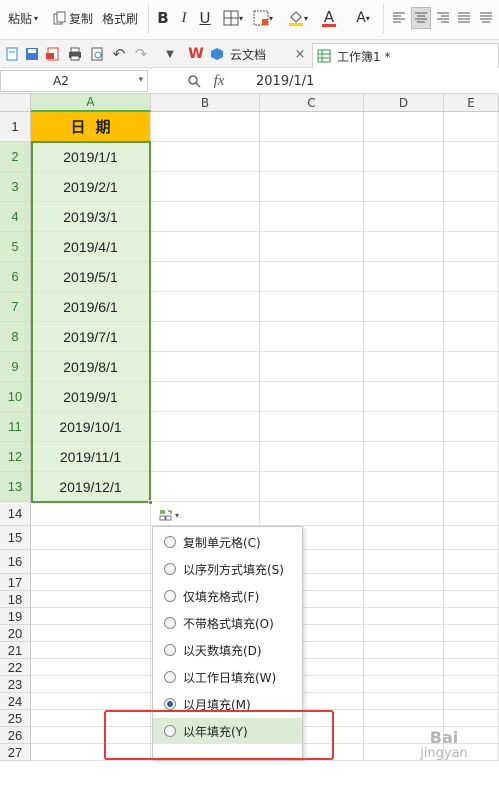  Describe the element at coordinates (15, 701) in the screenshot. I see `row-header: 24` at that location.